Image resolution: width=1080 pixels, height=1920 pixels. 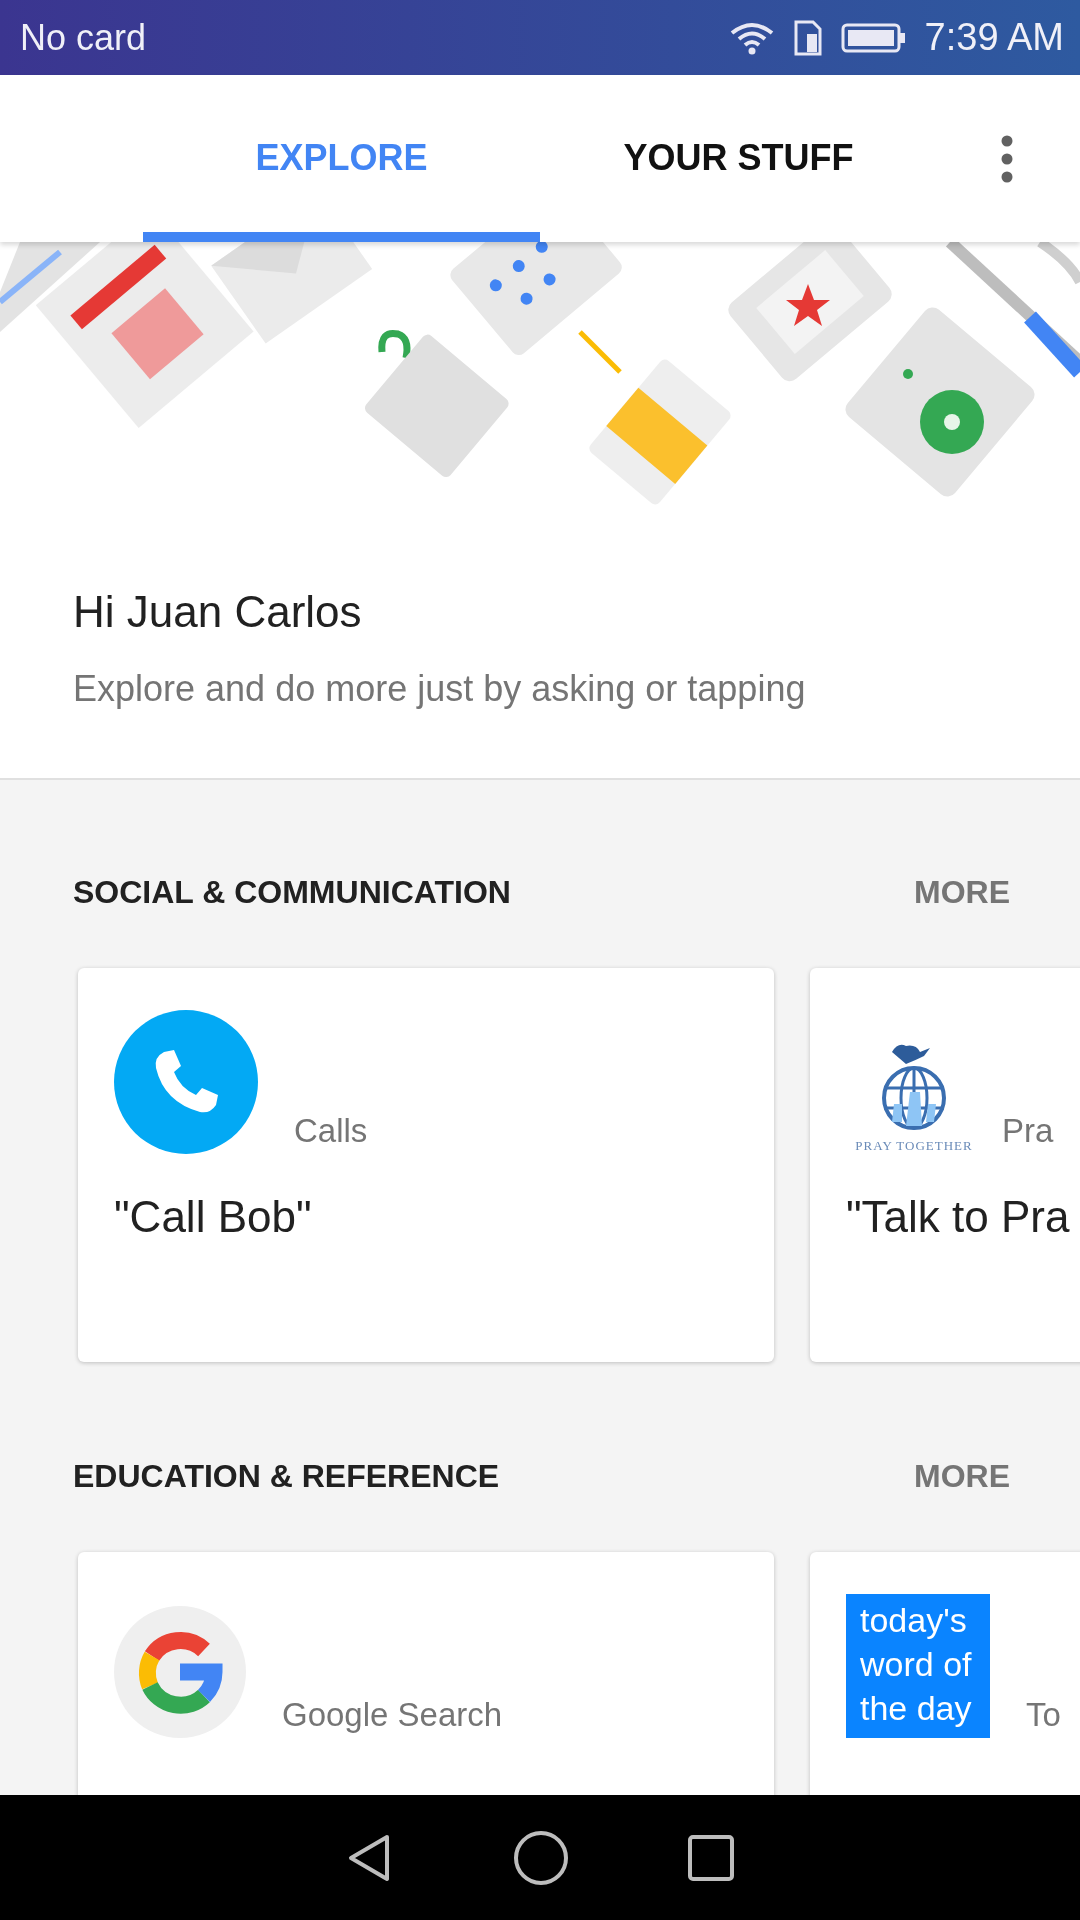 What do you see at coordinates (918, 1666) in the screenshot?
I see `word-of-day-logo: today's word of the day` at bounding box center [918, 1666].